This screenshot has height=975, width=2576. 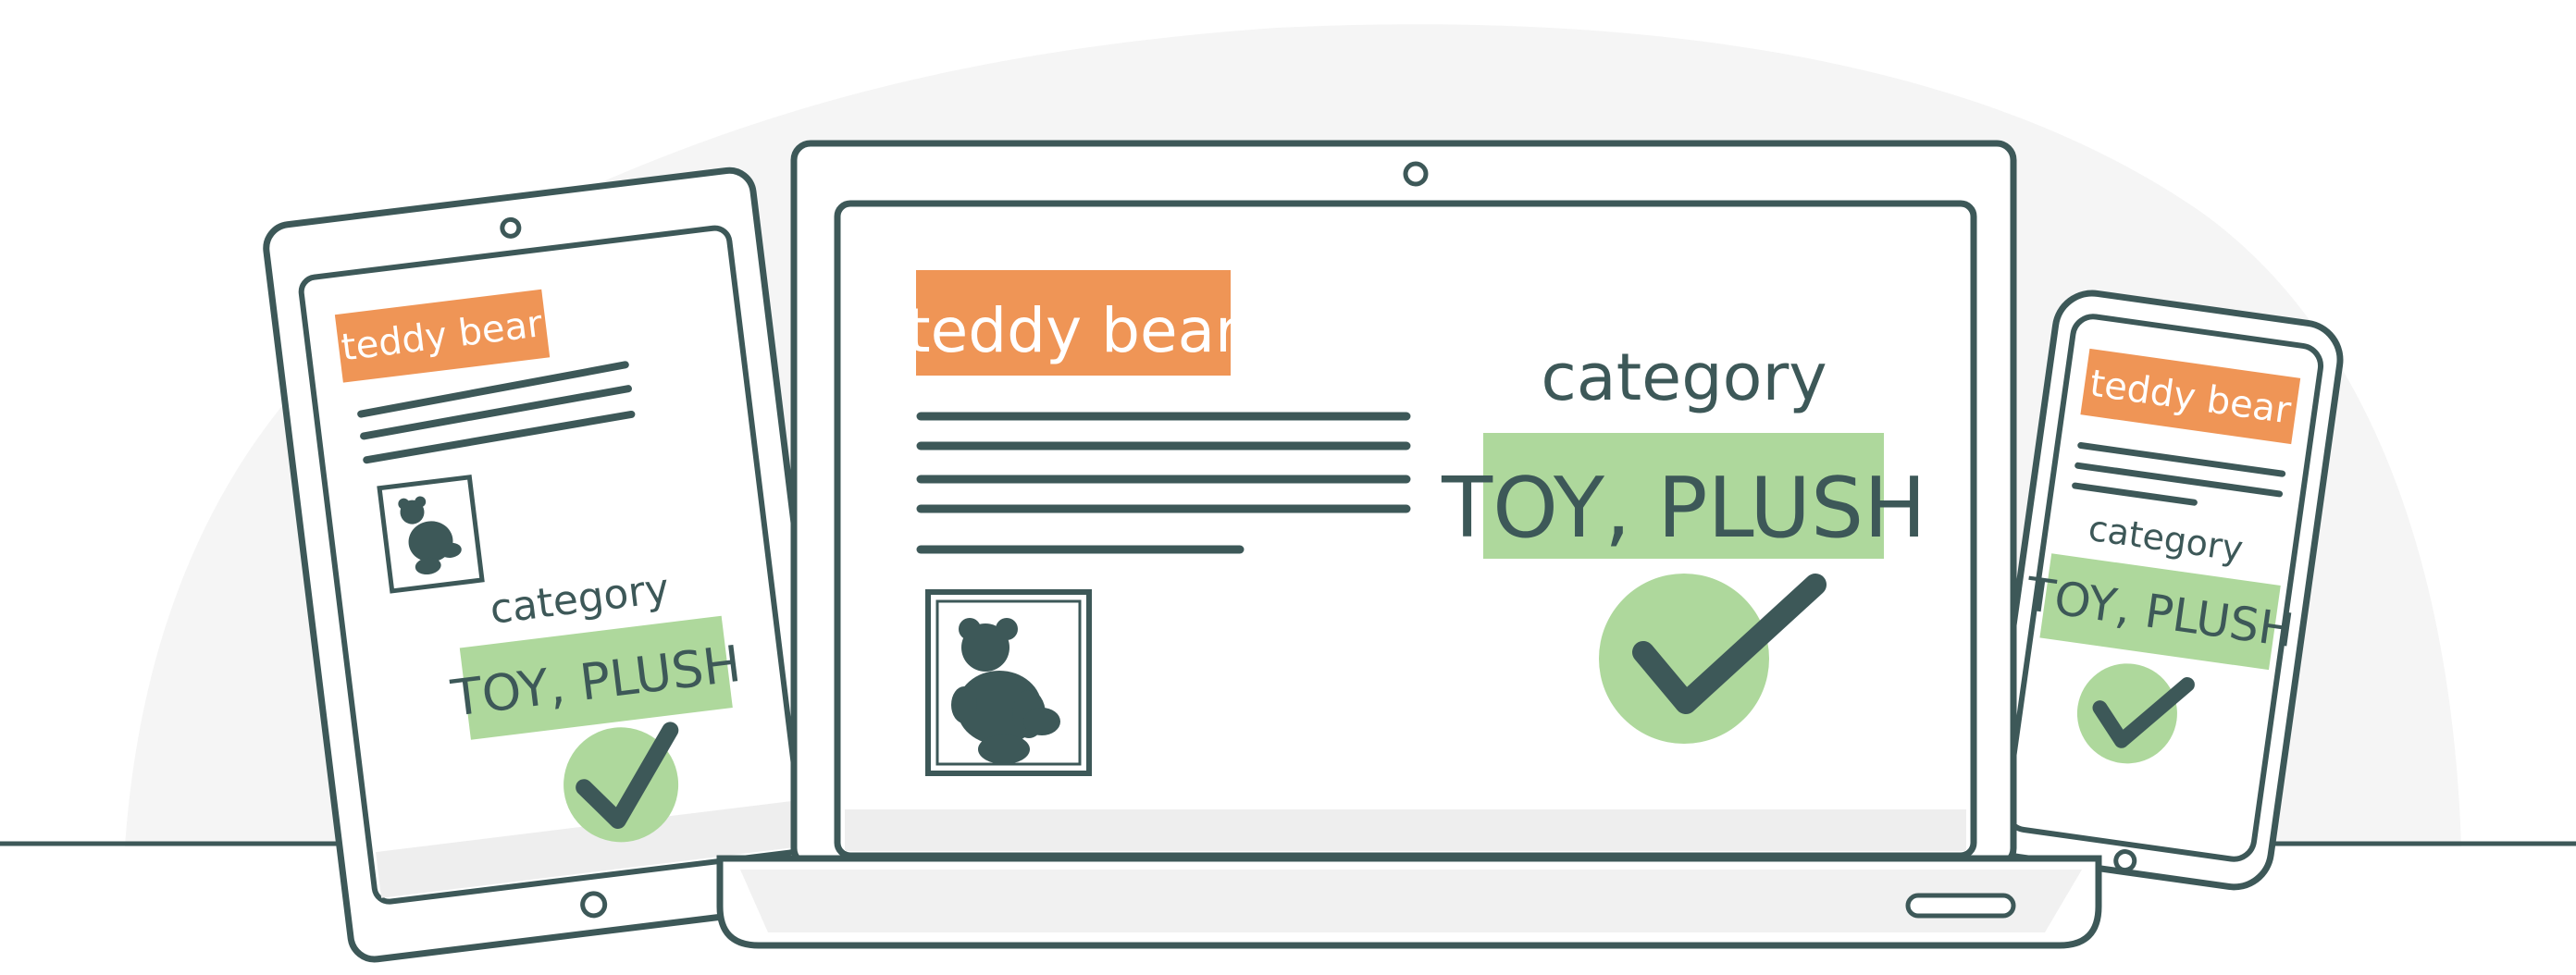 What do you see at coordinates (594, 905) in the screenshot?
I see `tablet-home-button` at bounding box center [594, 905].